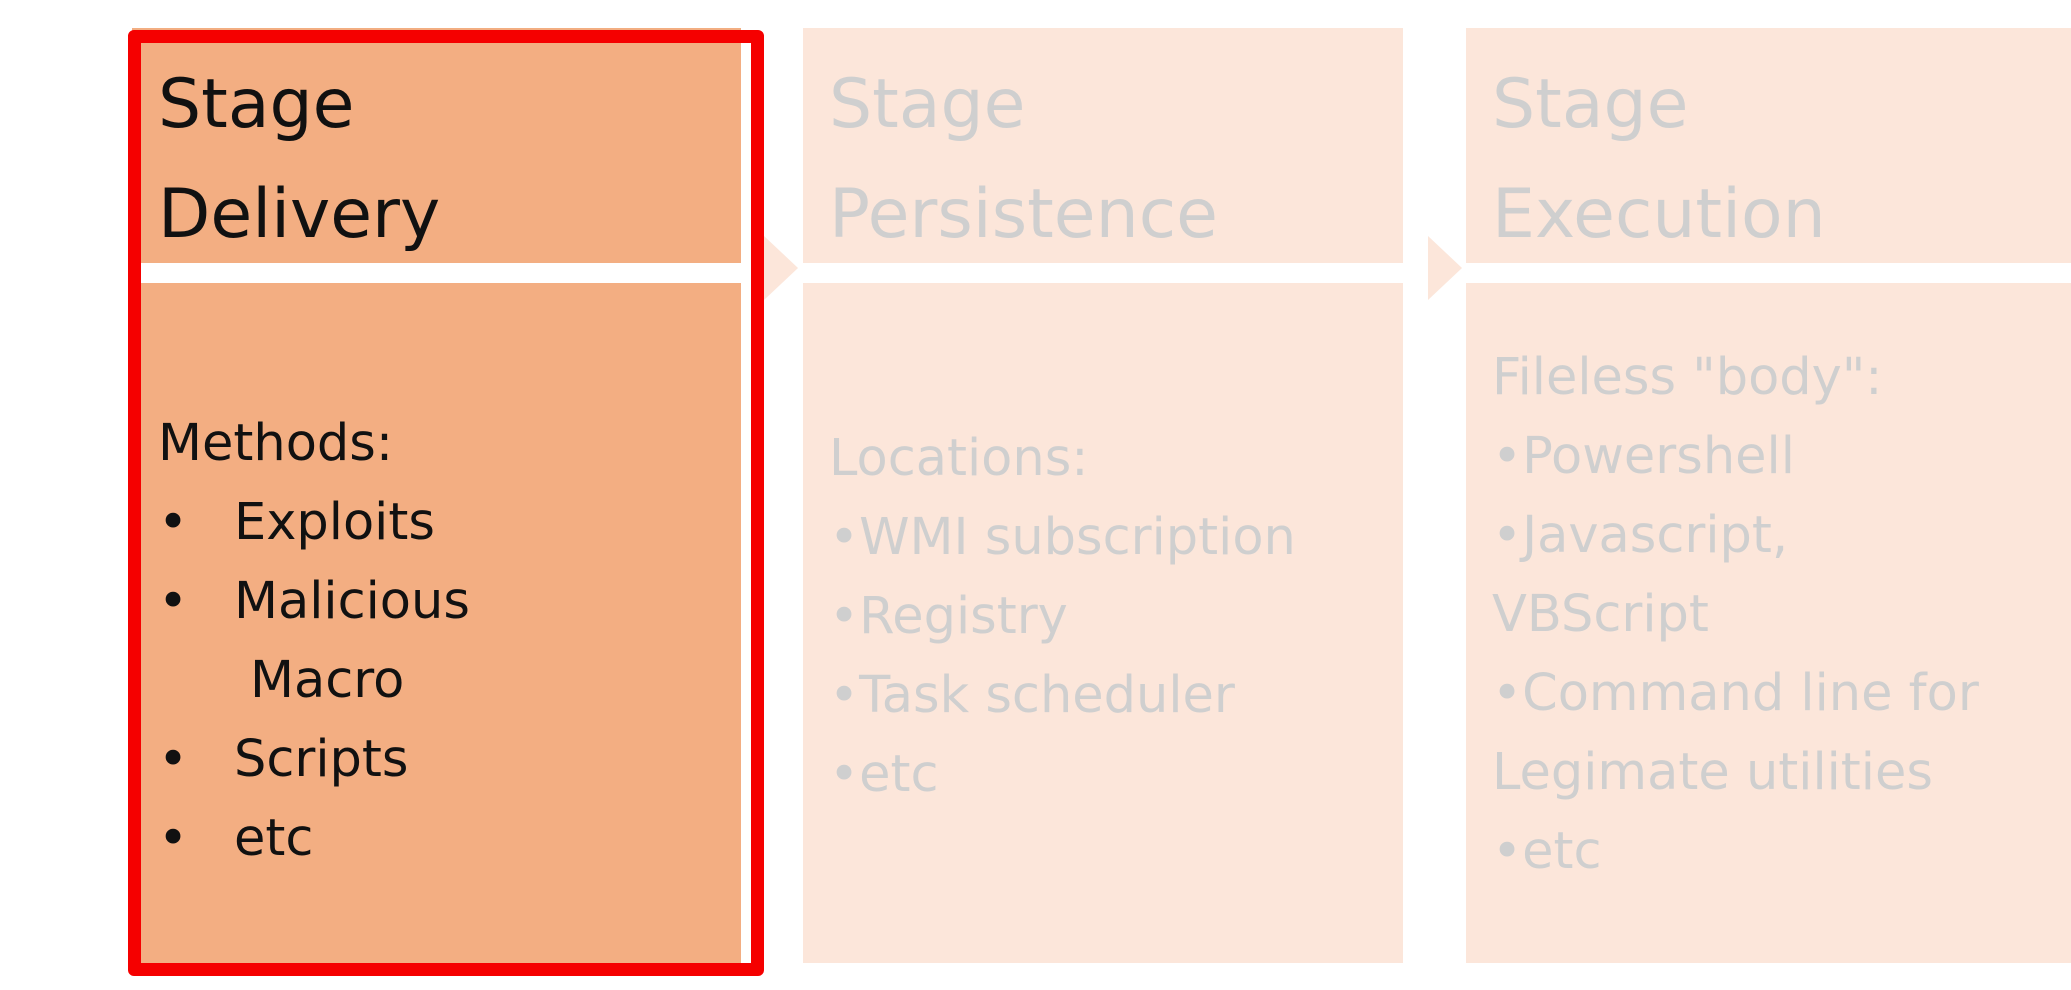 The width and height of the screenshot is (2071, 990). Describe the element at coordinates (1735, 693) in the screenshot. I see `execution-item: •Command line for` at that location.